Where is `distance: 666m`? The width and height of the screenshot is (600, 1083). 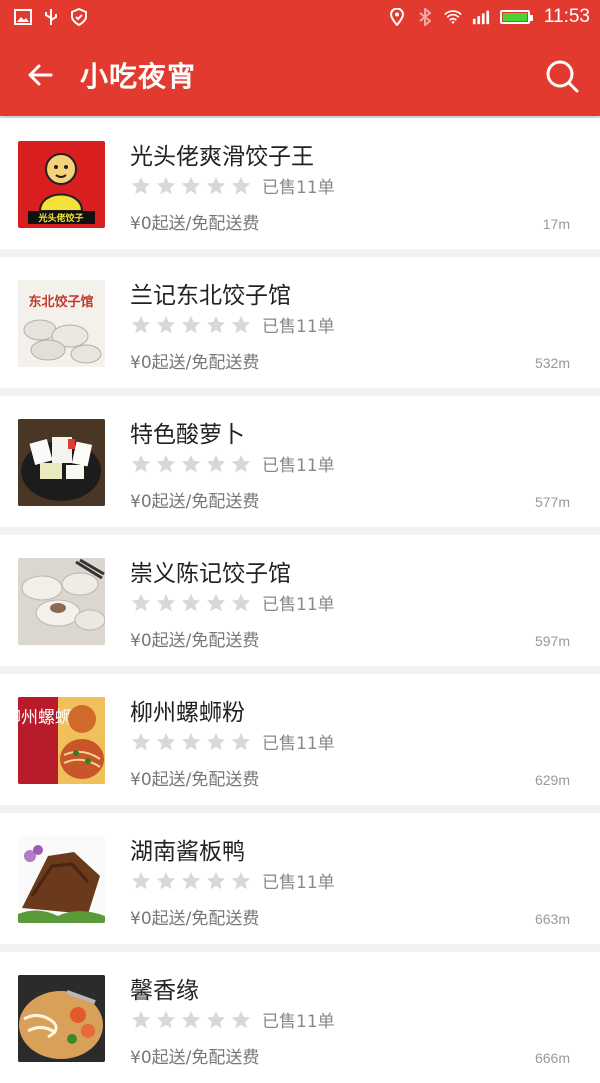
distance: 666m is located at coordinates (552, 1058).